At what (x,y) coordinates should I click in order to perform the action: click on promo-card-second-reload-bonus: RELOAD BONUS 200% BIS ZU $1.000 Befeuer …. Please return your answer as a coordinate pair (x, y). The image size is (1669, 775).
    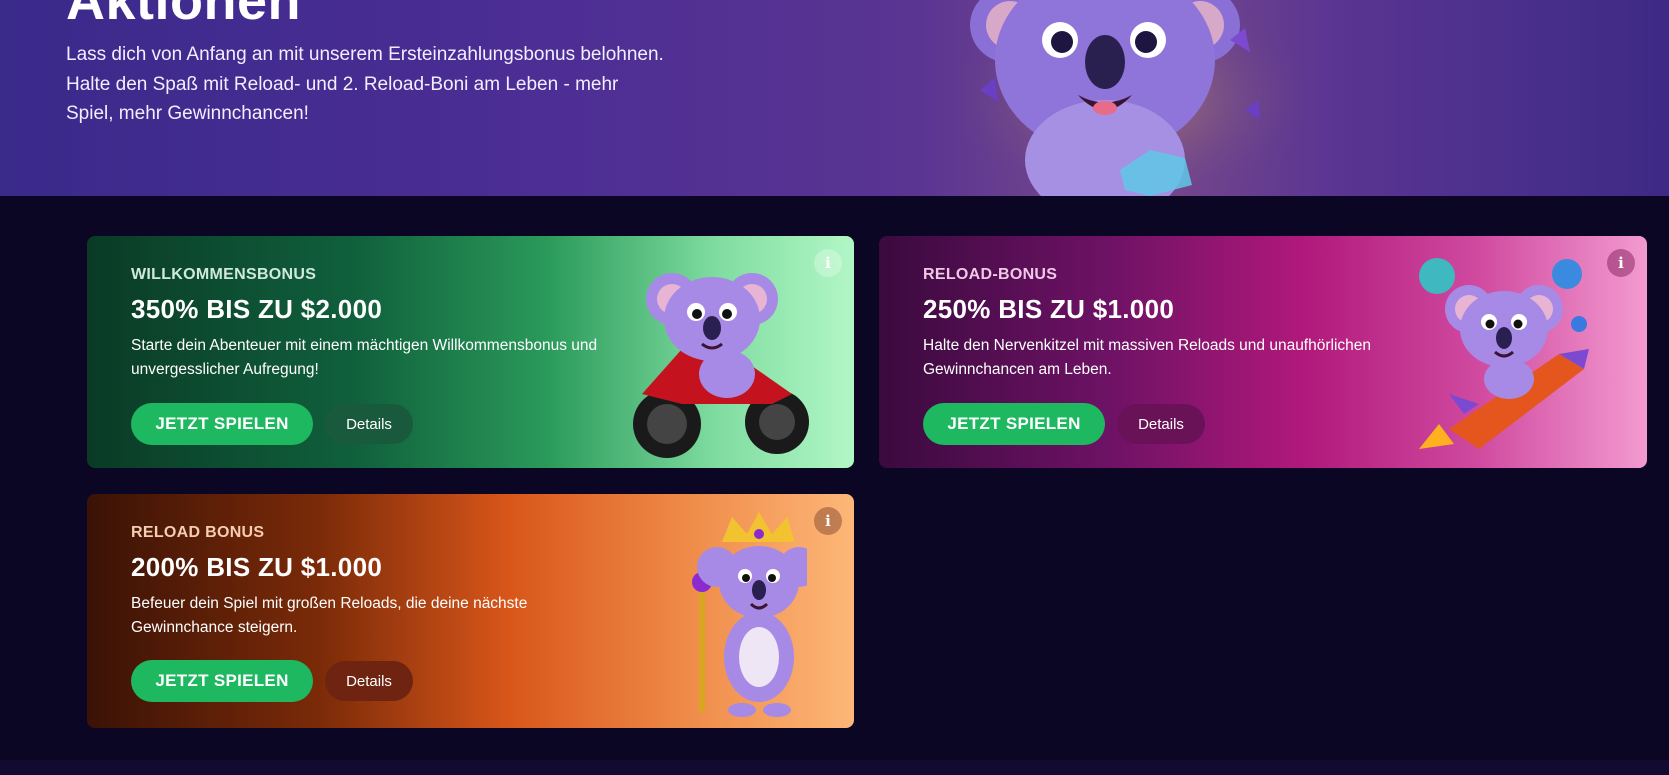
    Looking at the image, I should click on (470, 611).